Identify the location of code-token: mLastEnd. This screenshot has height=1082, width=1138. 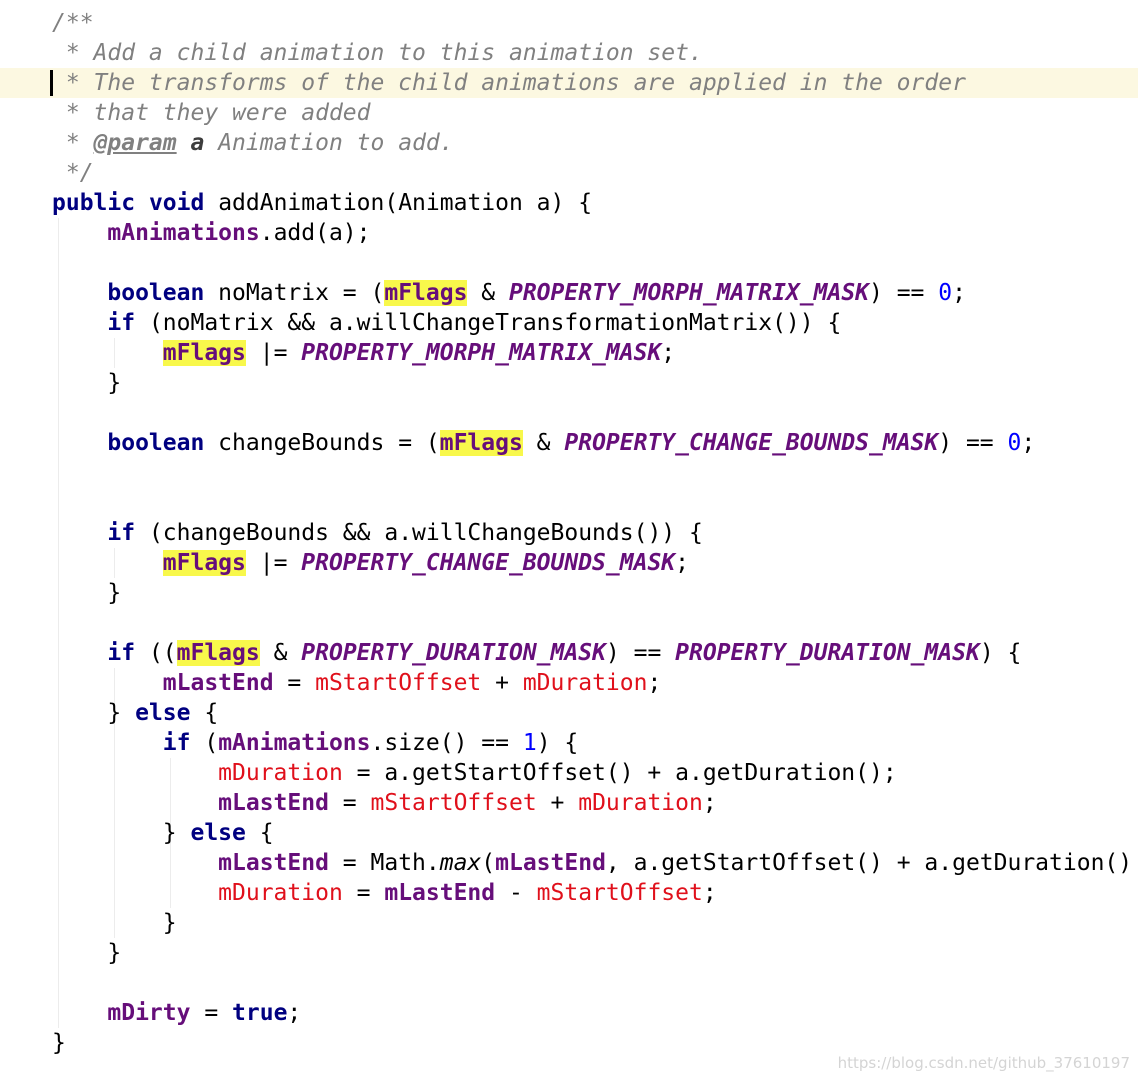
(273, 863).